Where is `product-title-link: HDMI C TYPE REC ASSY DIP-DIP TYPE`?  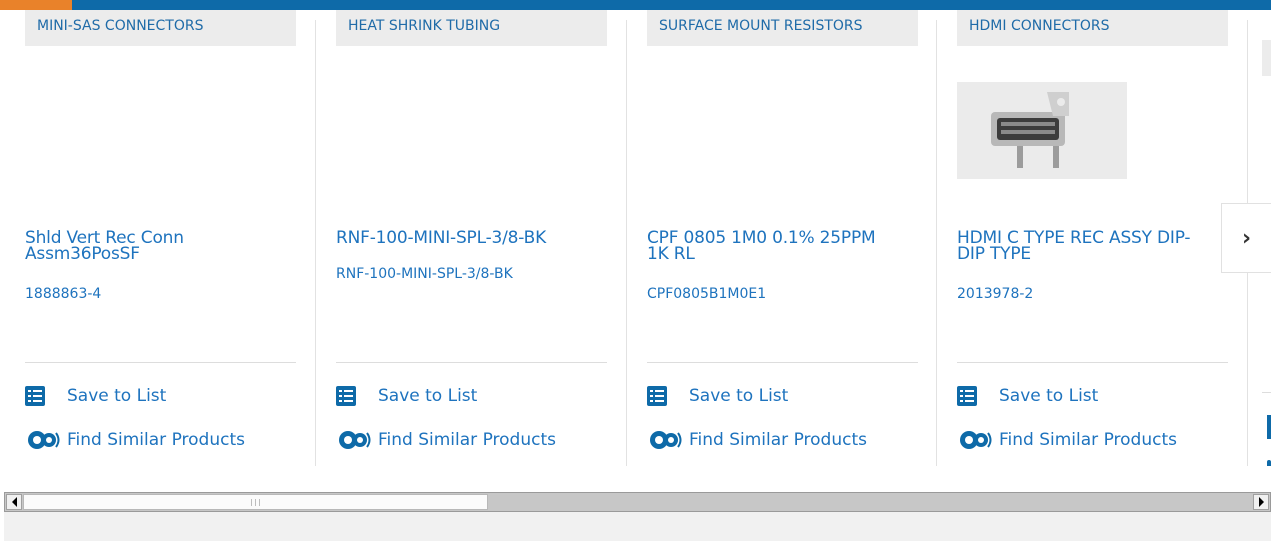
product-title-link: HDMI C TYPE REC ASSY DIP-DIP TYPE is located at coordinates (1077, 246).